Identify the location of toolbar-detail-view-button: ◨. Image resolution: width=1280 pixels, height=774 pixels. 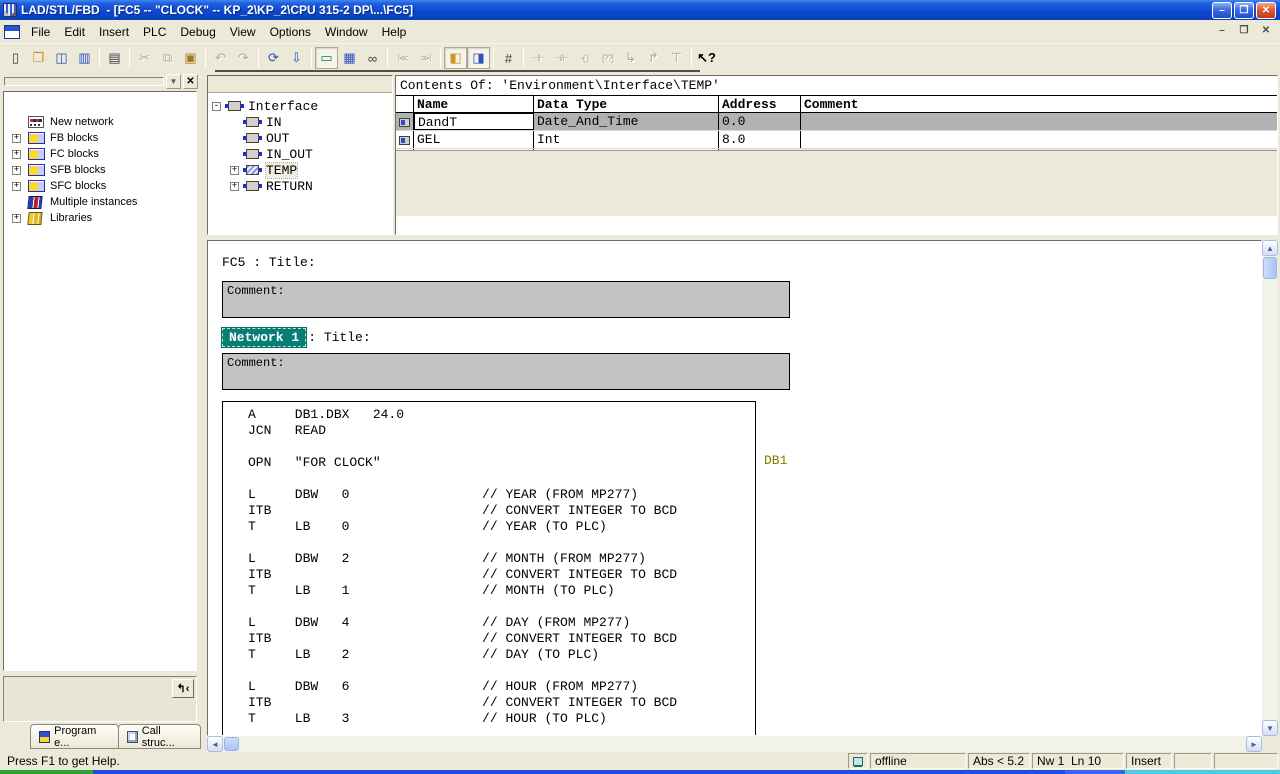
(478, 58).